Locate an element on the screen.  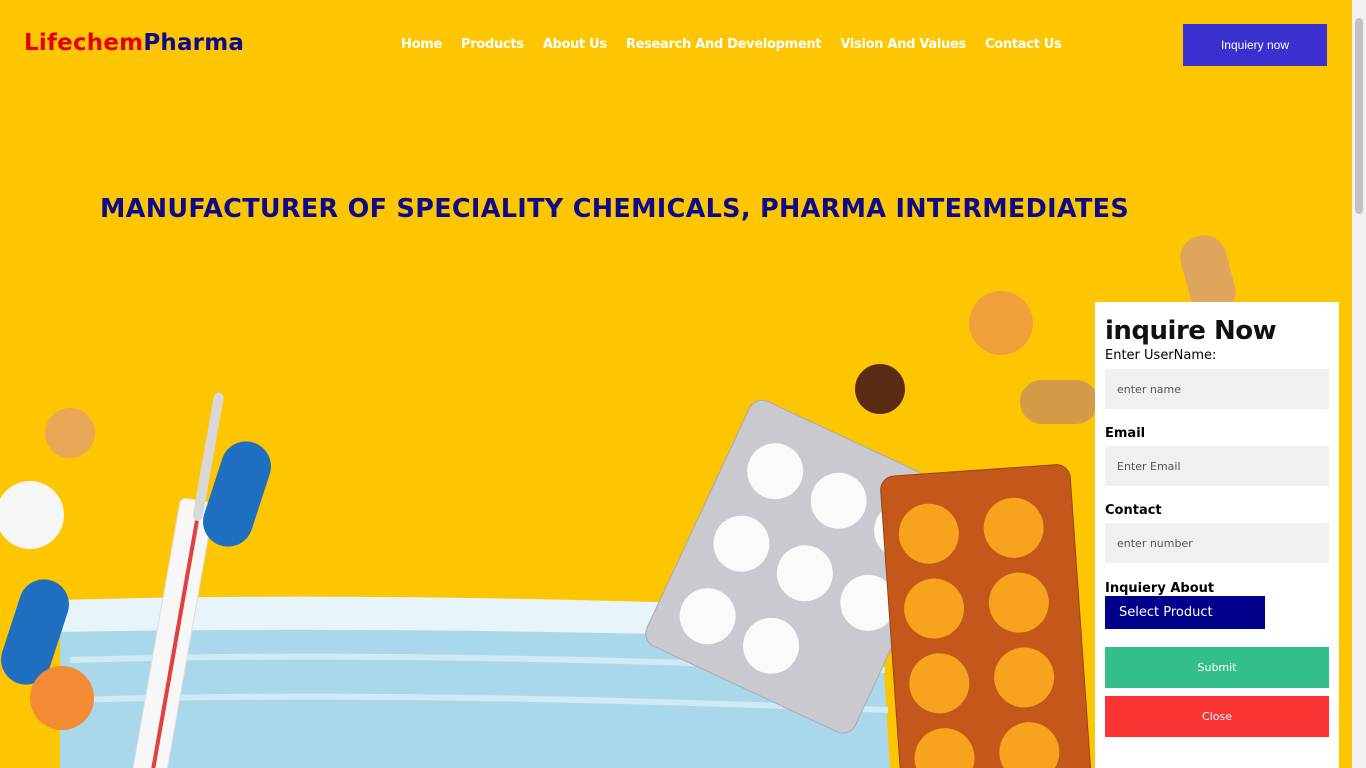
inquiry-about-label: Inquiery About is located at coordinates (1160, 588).